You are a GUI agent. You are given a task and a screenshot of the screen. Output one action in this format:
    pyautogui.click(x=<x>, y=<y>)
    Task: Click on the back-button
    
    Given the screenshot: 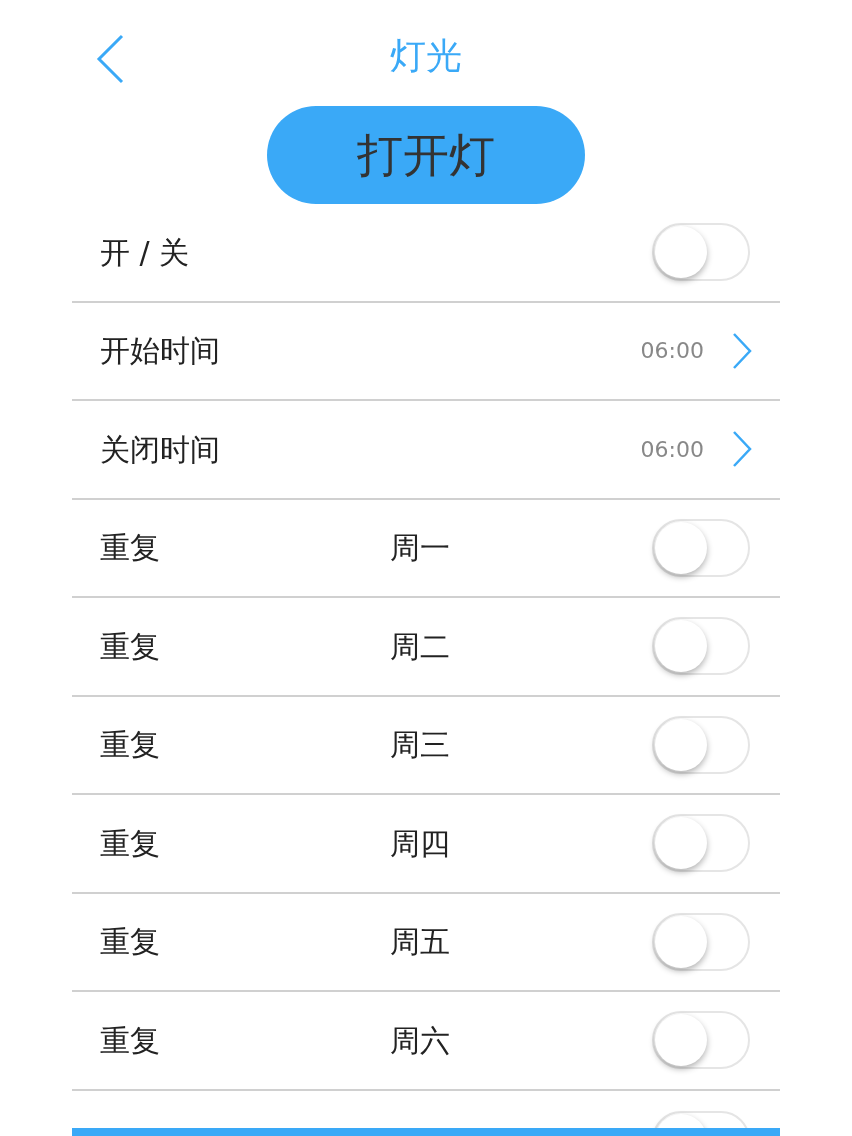 What is the action you would take?
    pyautogui.click(x=110, y=59)
    